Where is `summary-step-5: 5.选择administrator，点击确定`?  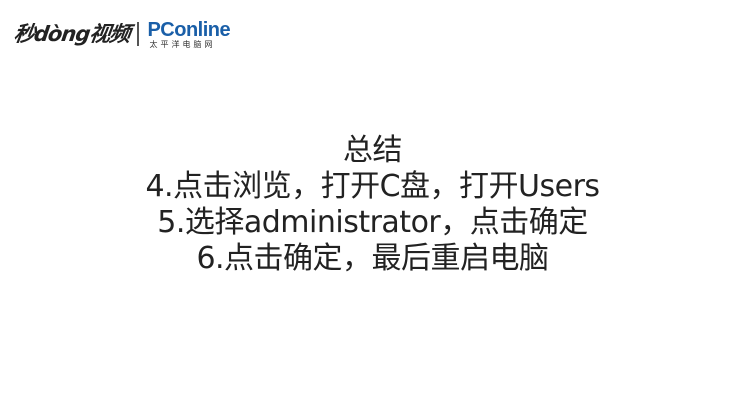 summary-step-5: 5.选择administrator，点击确定 is located at coordinates (372, 222).